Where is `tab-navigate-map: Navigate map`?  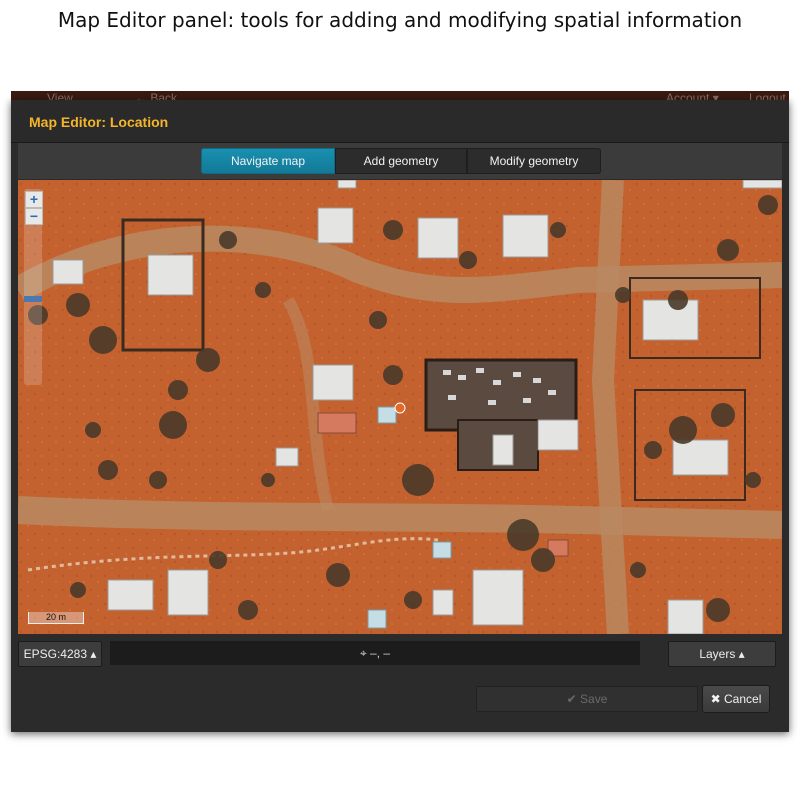
tab-navigate-map: Navigate map is located at coordinates (268, 161).